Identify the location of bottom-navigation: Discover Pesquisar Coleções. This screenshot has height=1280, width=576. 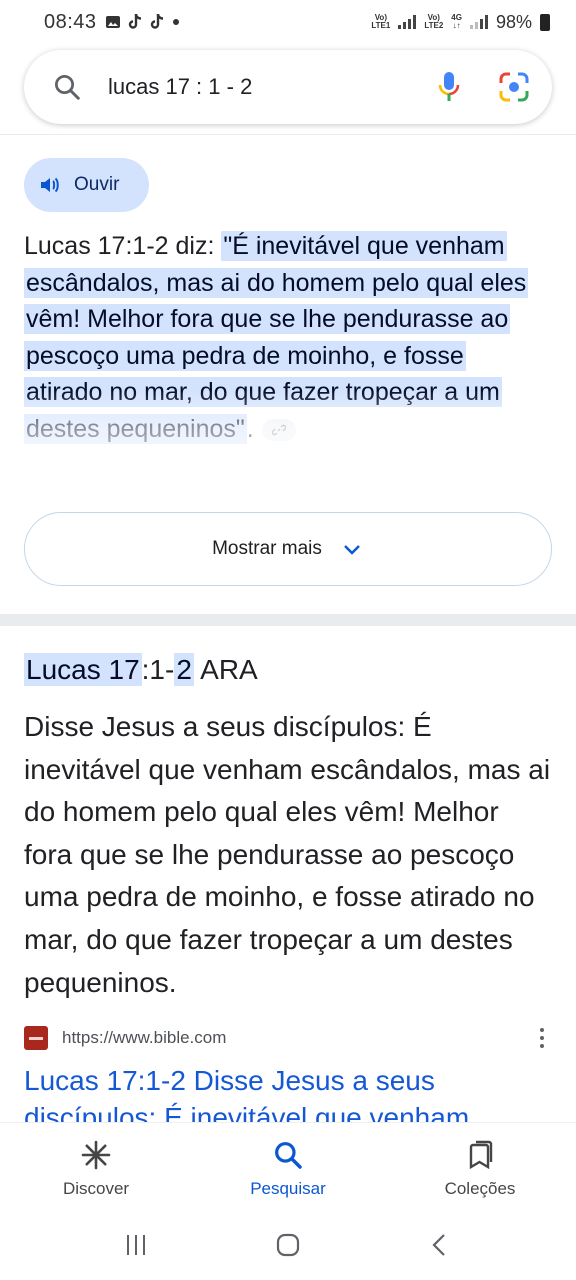
(288, 1166).